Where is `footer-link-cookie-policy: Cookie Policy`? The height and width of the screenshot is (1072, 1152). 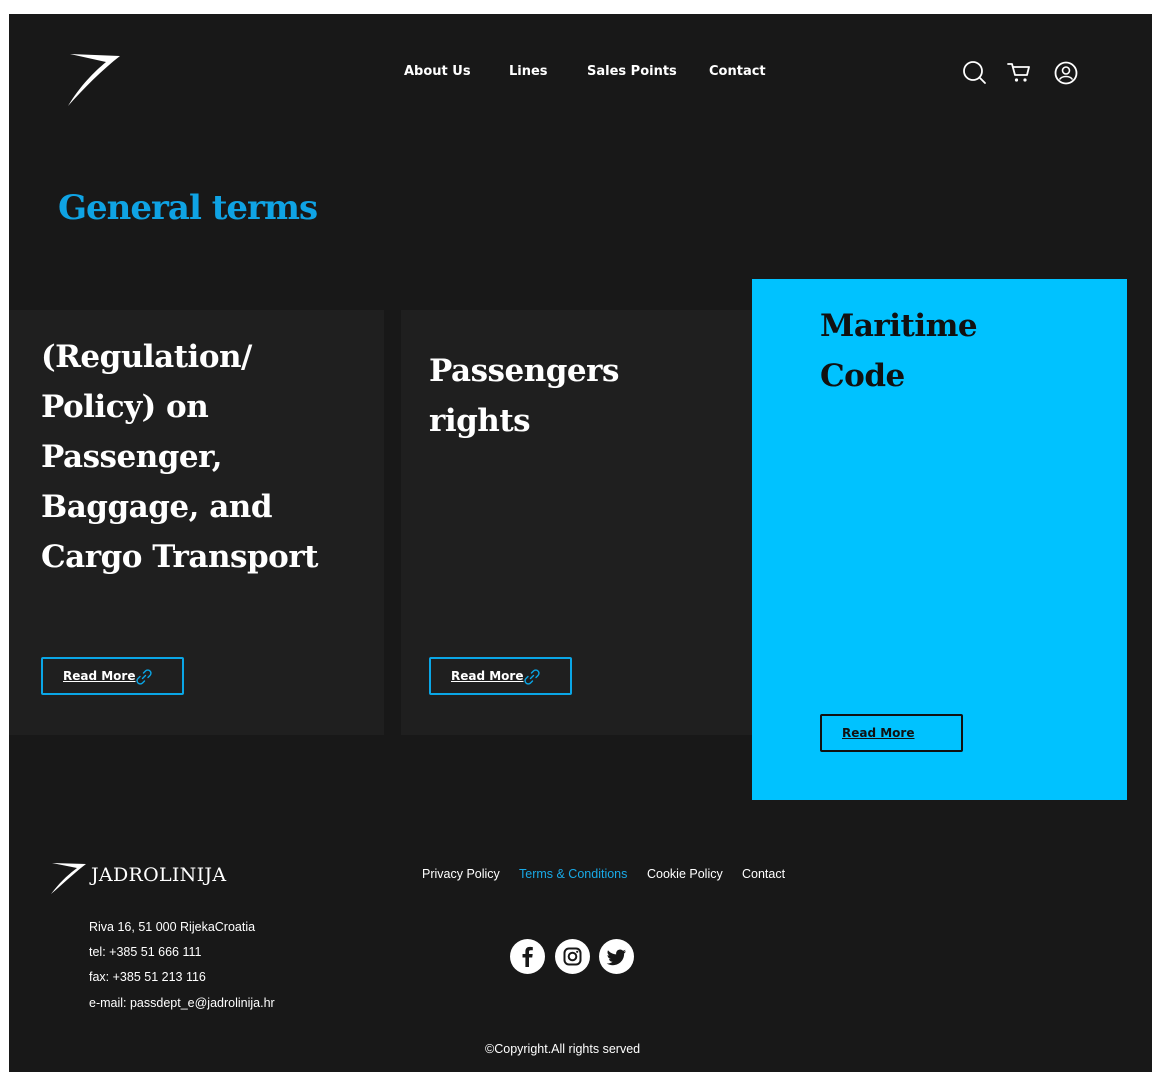
footer-link-cookie-policy: Cookie Policy is located at coordinates (685, 874).